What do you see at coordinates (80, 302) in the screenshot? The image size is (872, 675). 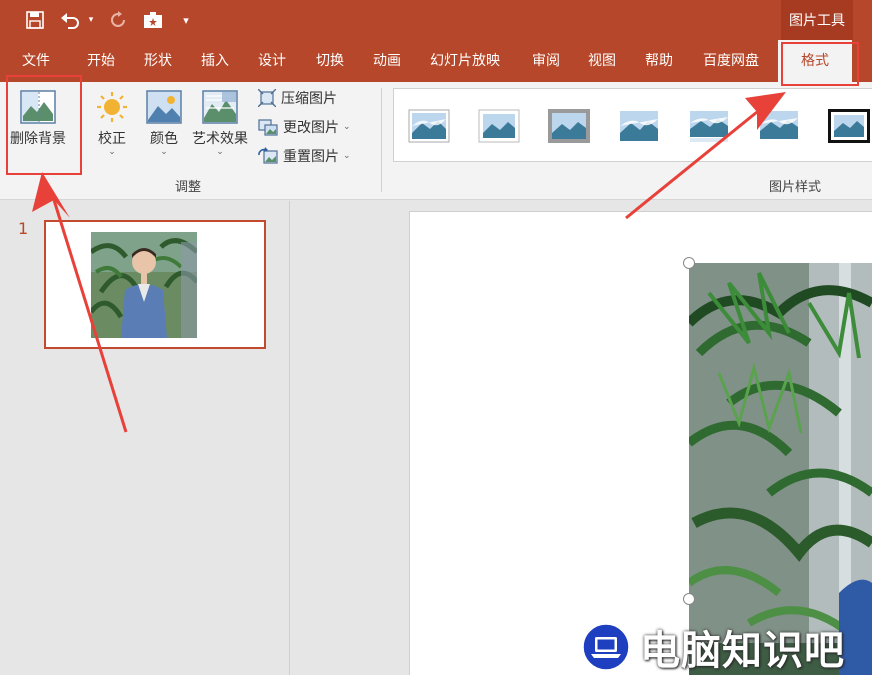 I see `arrow-to-remove-background` at bounding box center [80, 302].